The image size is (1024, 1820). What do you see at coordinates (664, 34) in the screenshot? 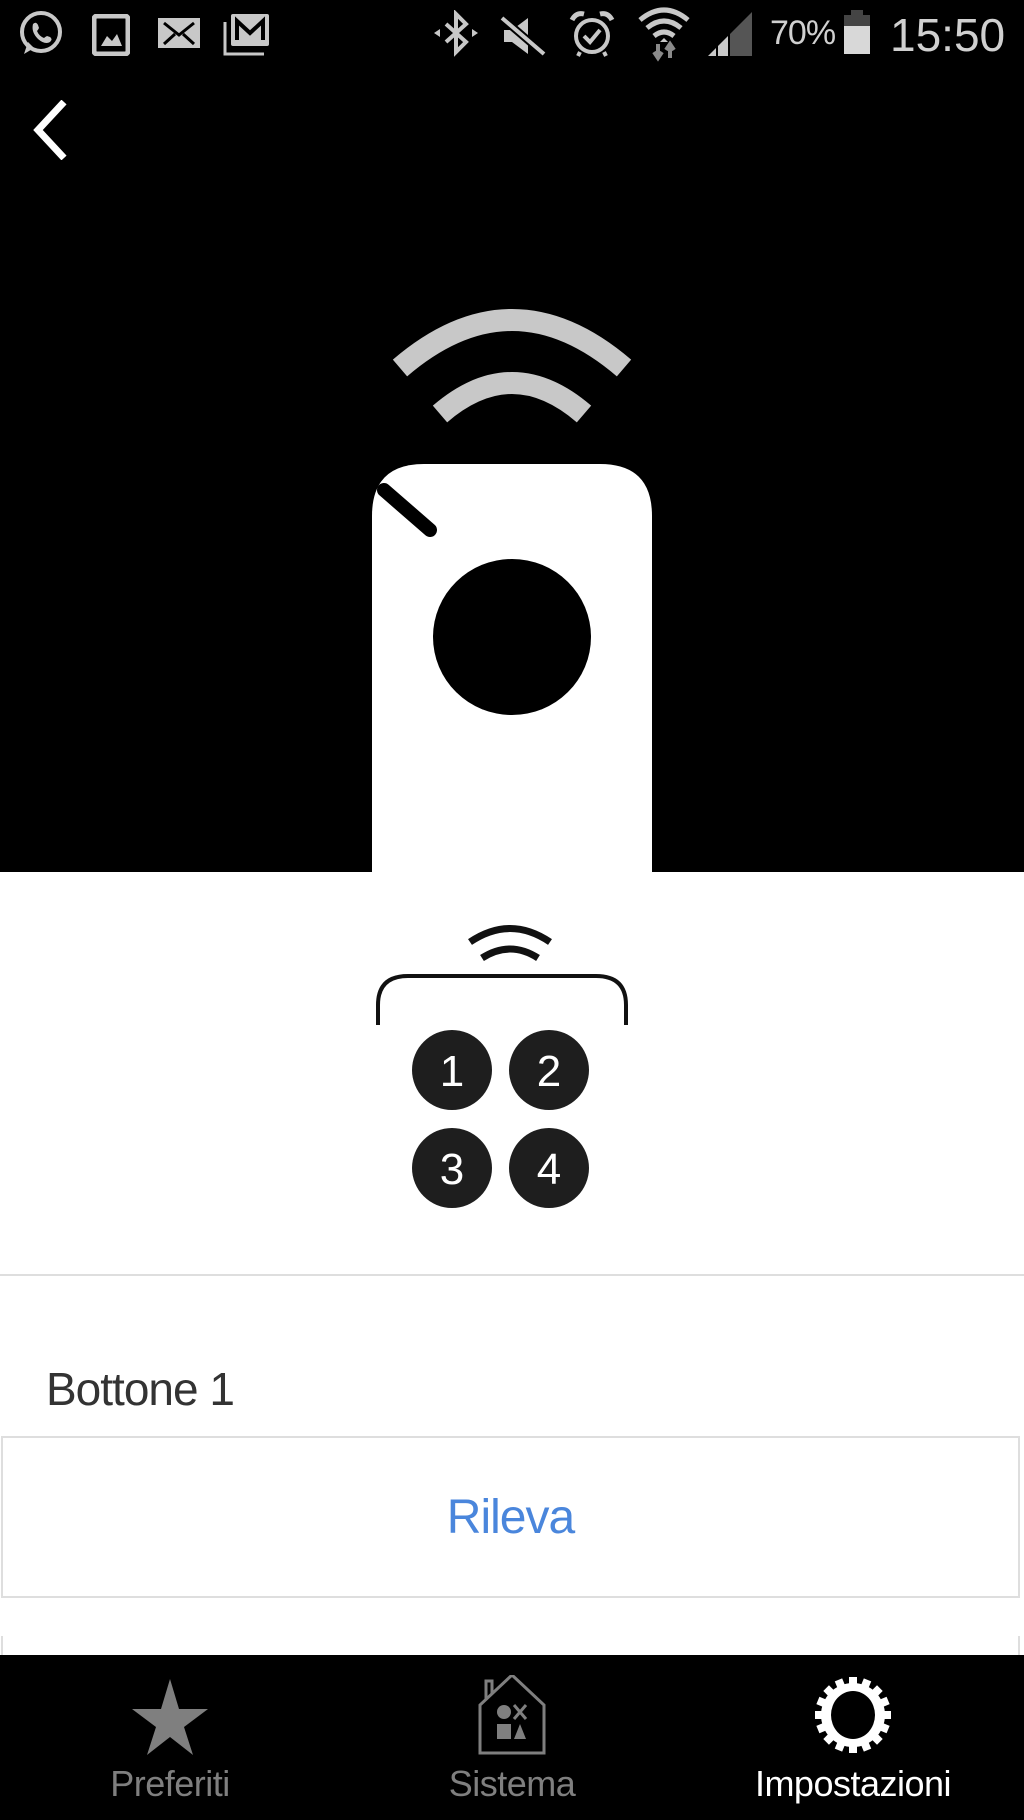
I see `wifi-icon` at bounding box center [664, 34].